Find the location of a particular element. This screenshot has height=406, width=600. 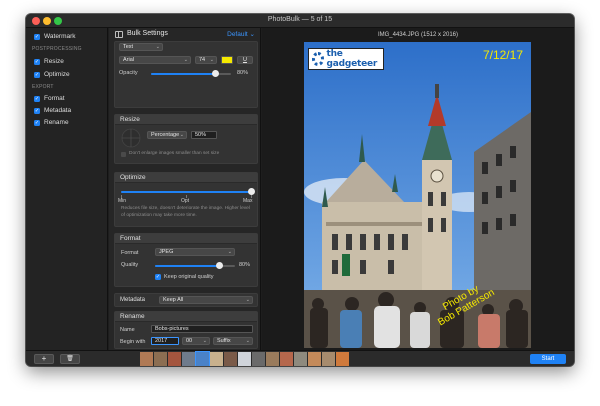

sidebar-item-rename: Rename is located at coordinates (51, 122).